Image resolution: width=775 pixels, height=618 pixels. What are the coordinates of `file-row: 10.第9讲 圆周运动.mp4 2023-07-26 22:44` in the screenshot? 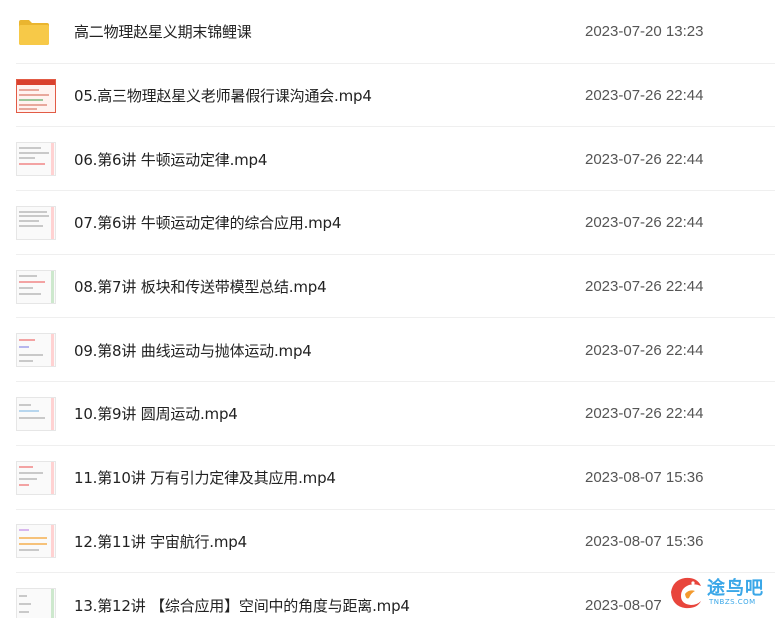 It's located at (387, 414).